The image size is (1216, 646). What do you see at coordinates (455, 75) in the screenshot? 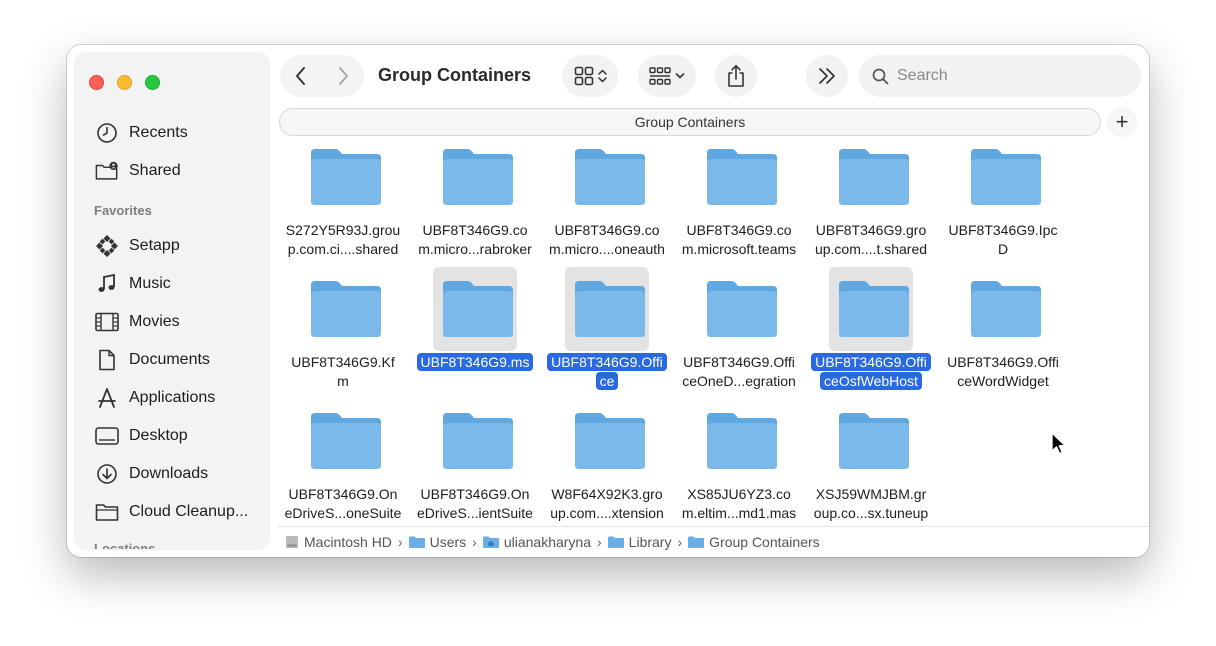
I see `window-title: Group Containers` at bounding box center [455, 75].